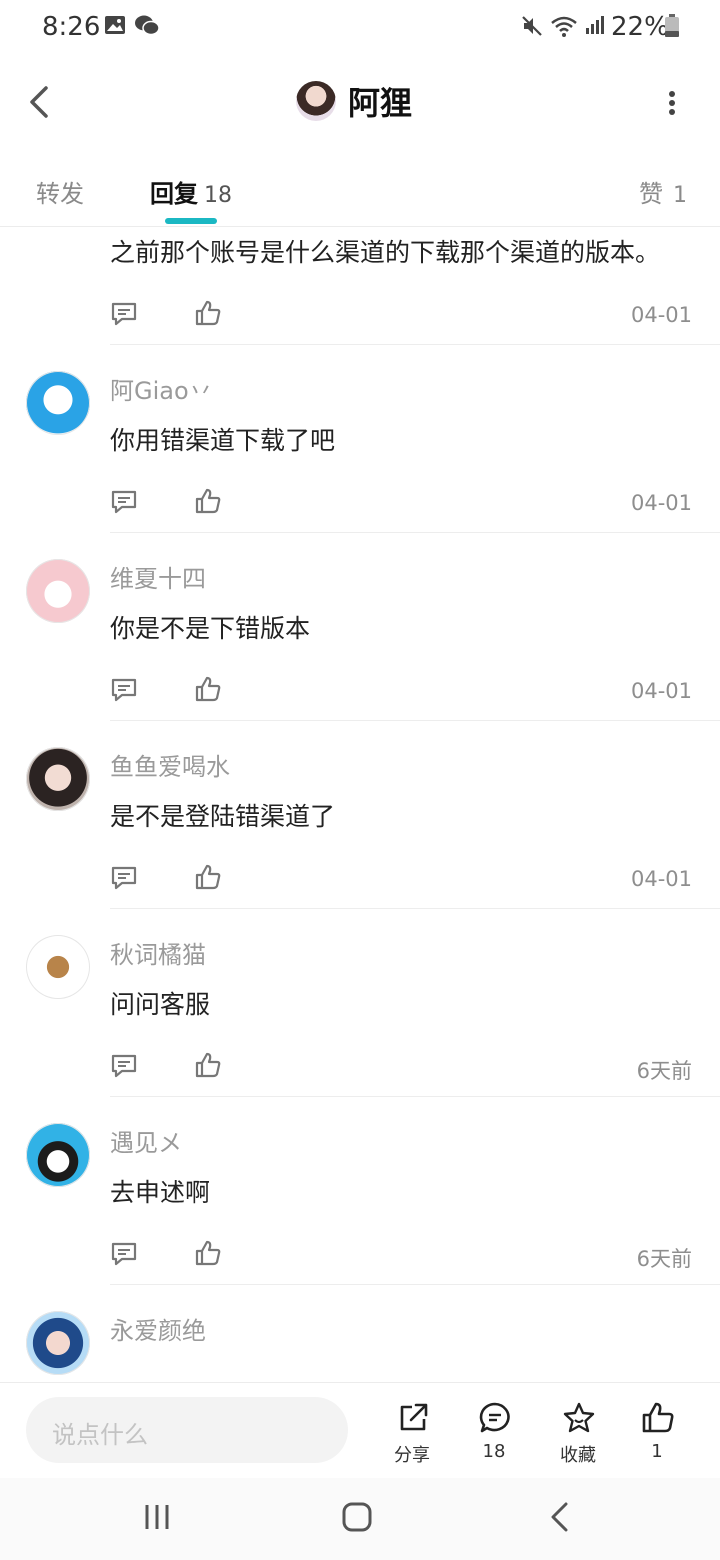 This screenshot has height=1560, width=720. Describe the element at coordinates (494, 1451) in the screenshot. I see `comment-count: 18` at that location.